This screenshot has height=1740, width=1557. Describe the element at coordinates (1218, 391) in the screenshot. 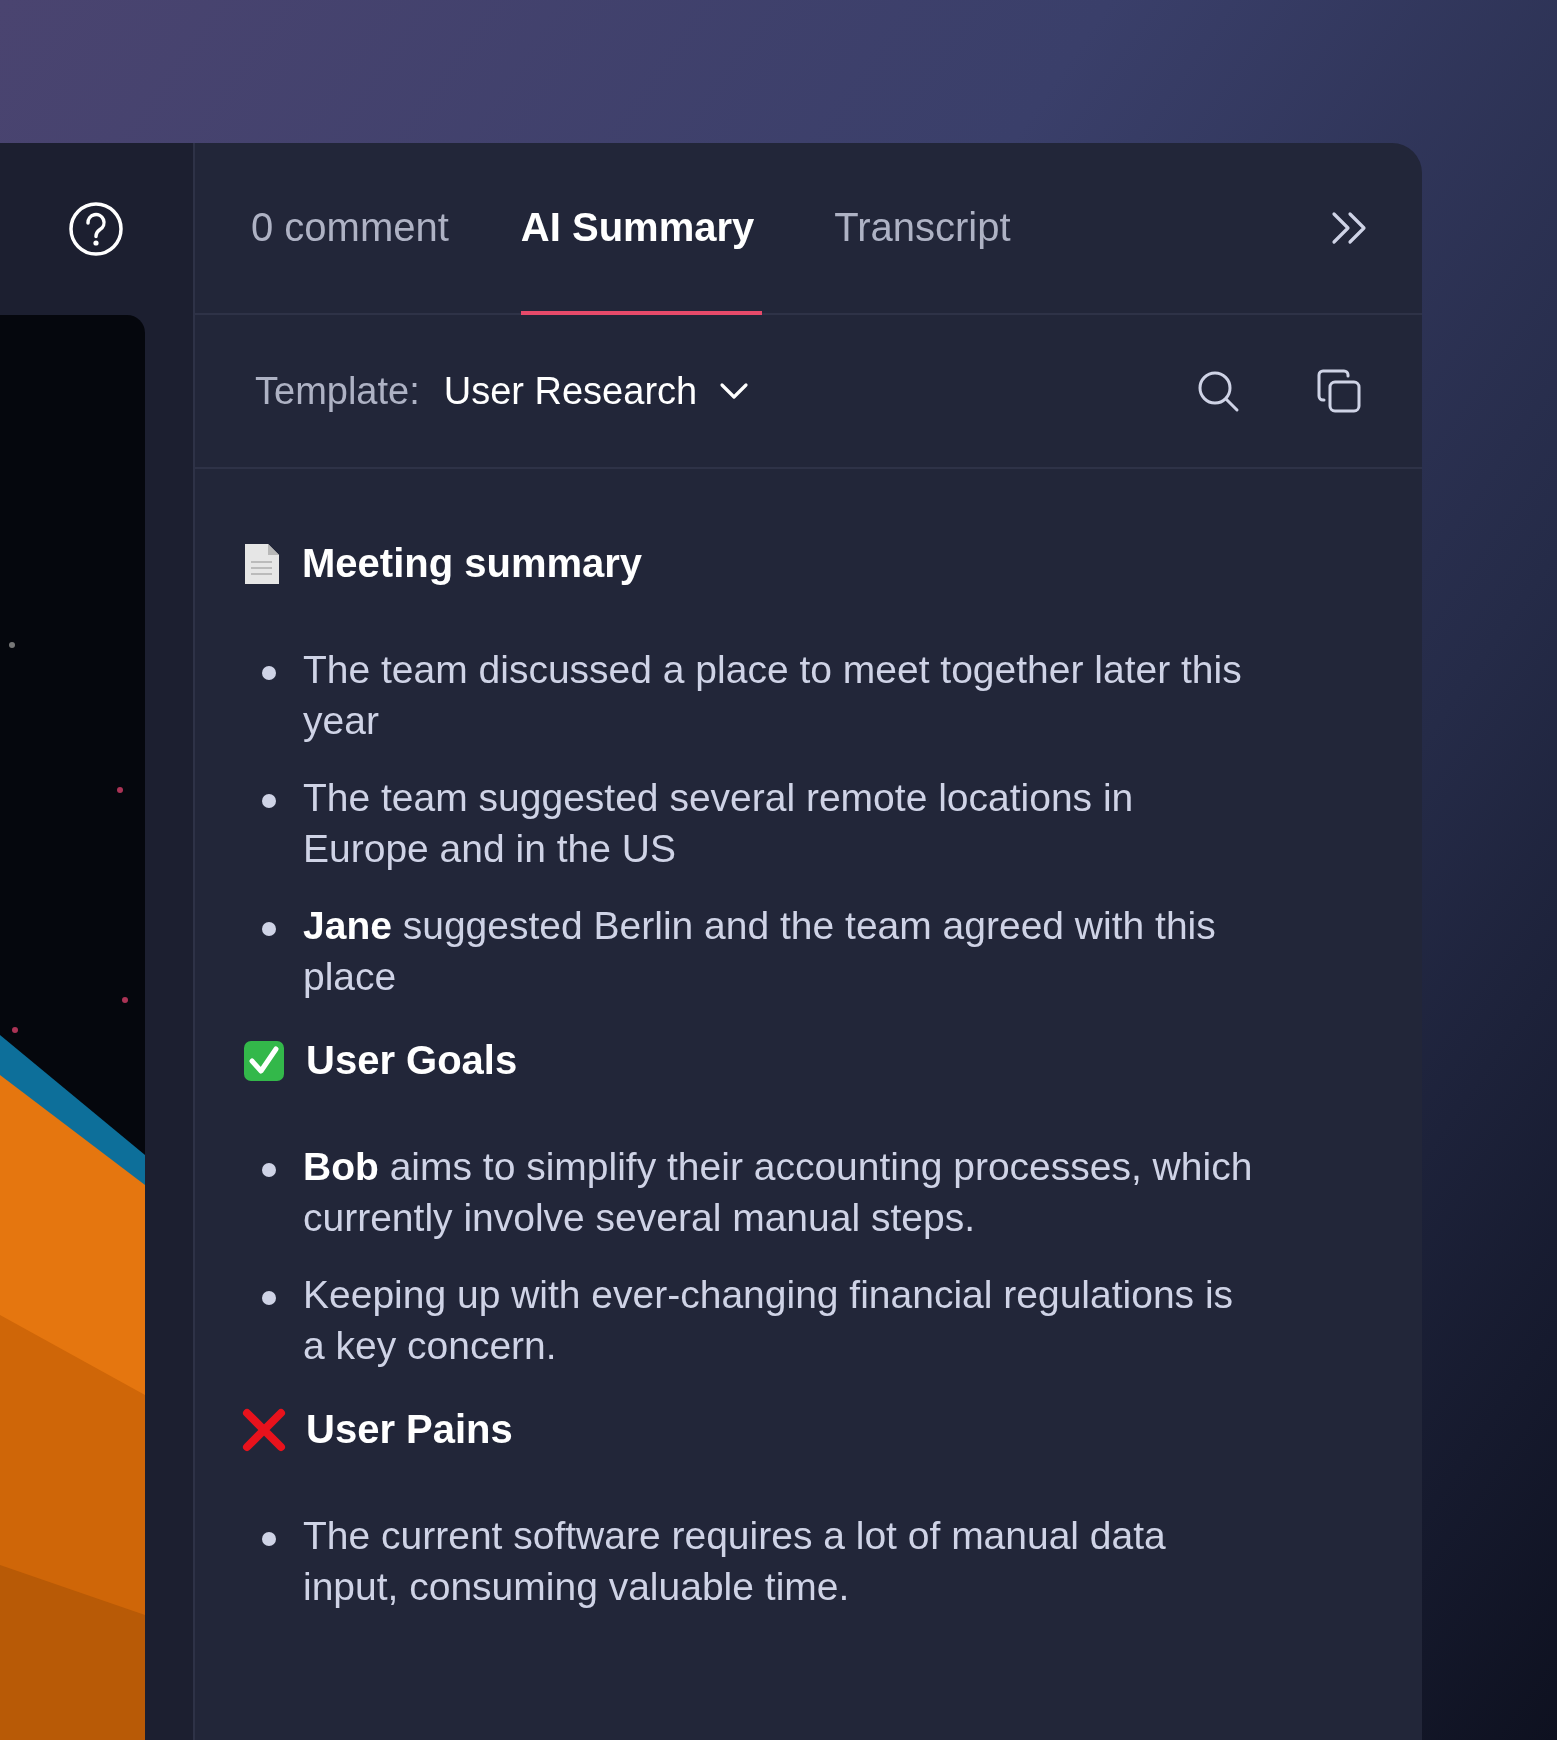

I see `search-icon` at that location.